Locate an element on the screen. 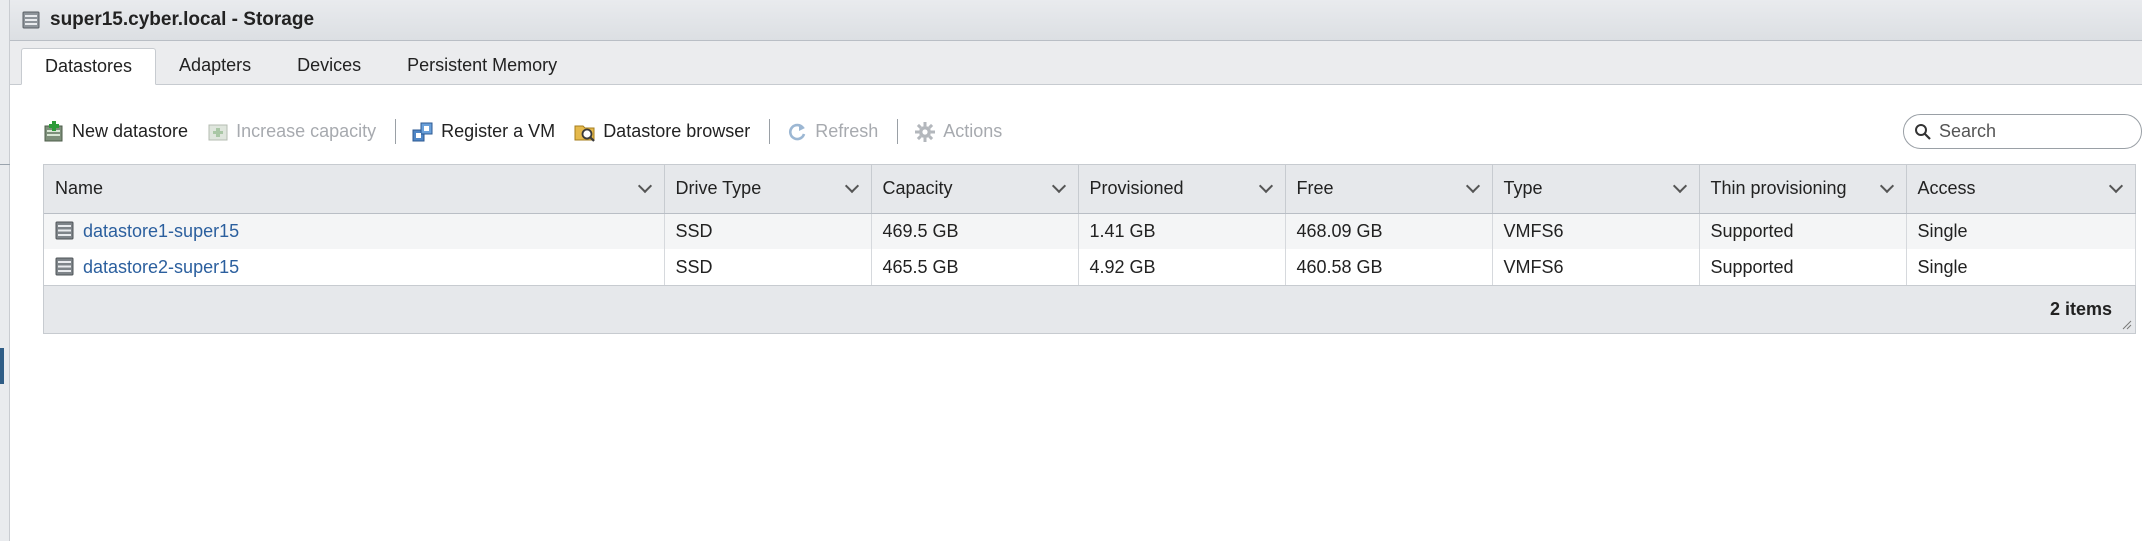 The width and height of the screenshot is (2142, 541). column-header-provisioned: Provisioned is located at coordinates (1182, 189).